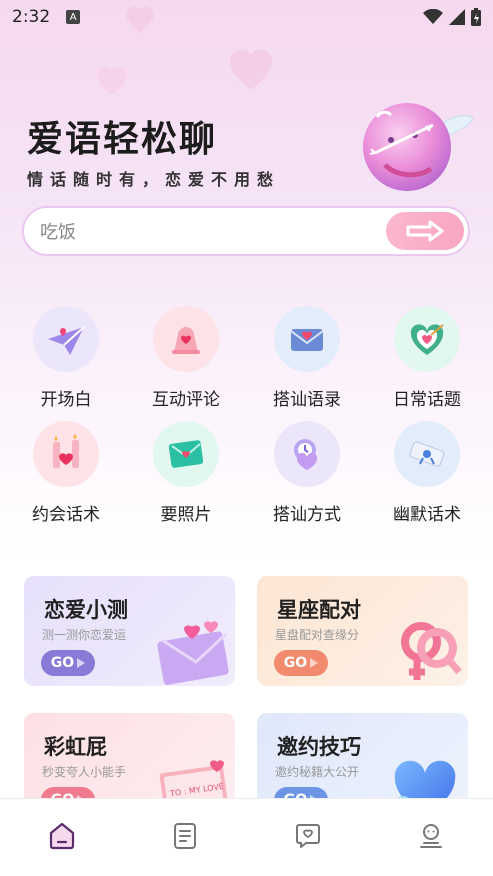  What do you see at coordinates (31, 17) in the screenshot?
I see `status-time: 2:32` at bounding box center [31, 17].